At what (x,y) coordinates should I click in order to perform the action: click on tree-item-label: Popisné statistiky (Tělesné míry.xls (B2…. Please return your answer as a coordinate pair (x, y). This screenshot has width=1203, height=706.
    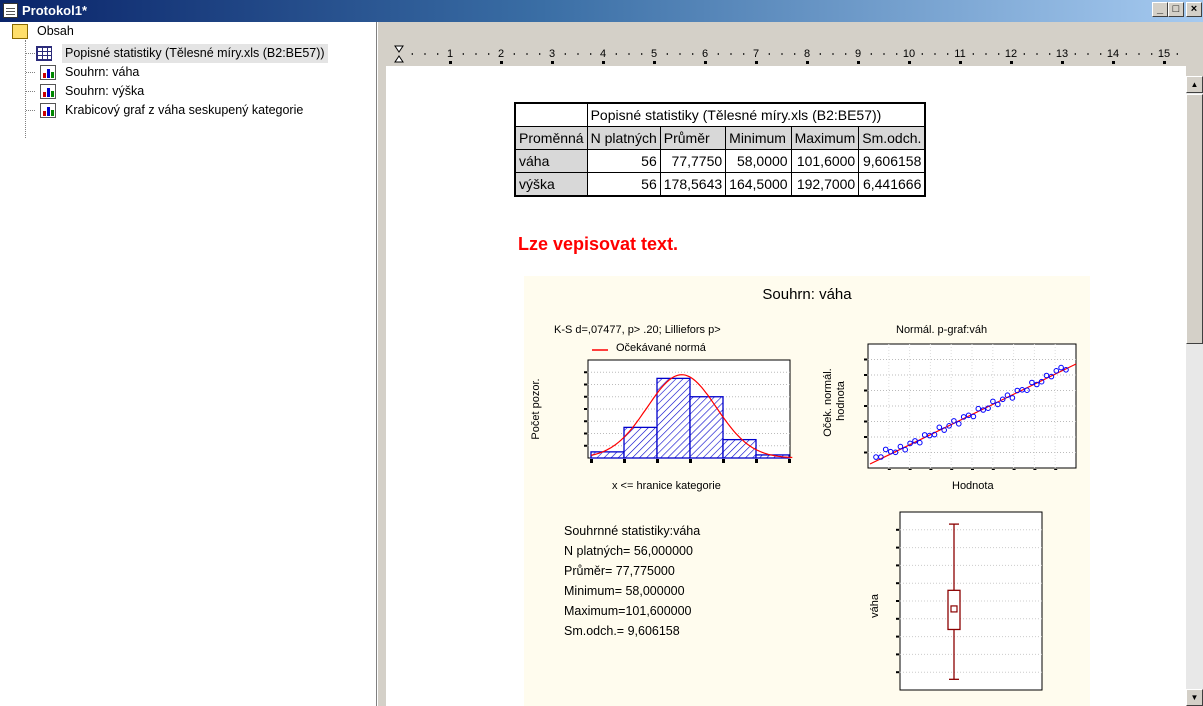
    Looking at the image, I should click on (195, 53).